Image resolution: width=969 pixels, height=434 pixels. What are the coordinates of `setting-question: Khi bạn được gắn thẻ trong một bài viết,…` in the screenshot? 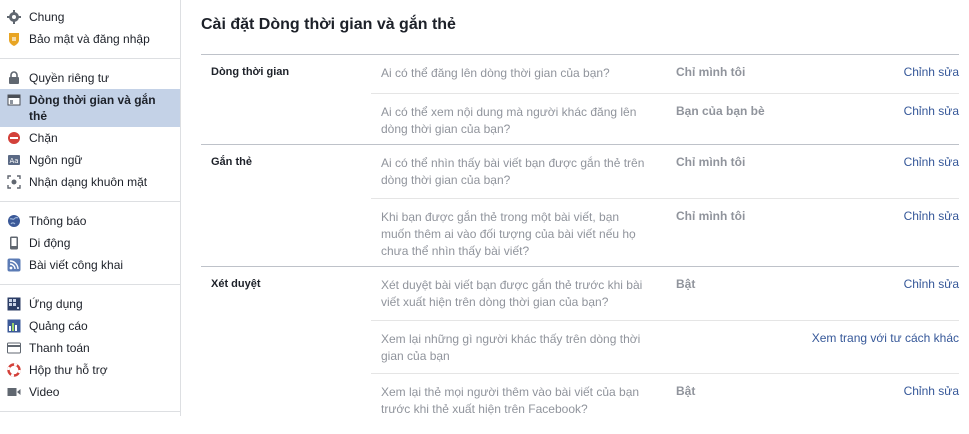 It's located at (508, 234).